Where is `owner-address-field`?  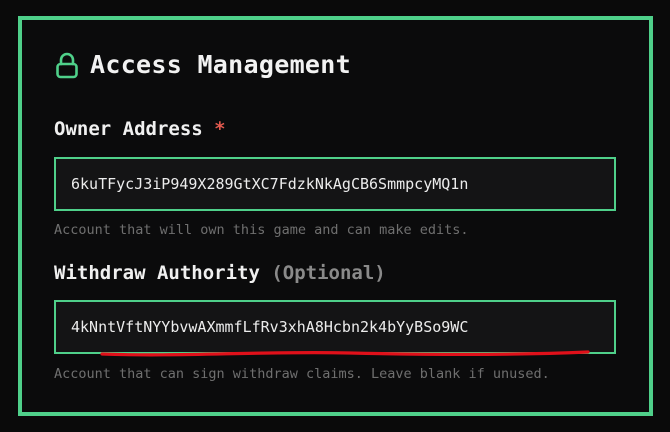
owner-address-field is located at coordinates (335, 184).